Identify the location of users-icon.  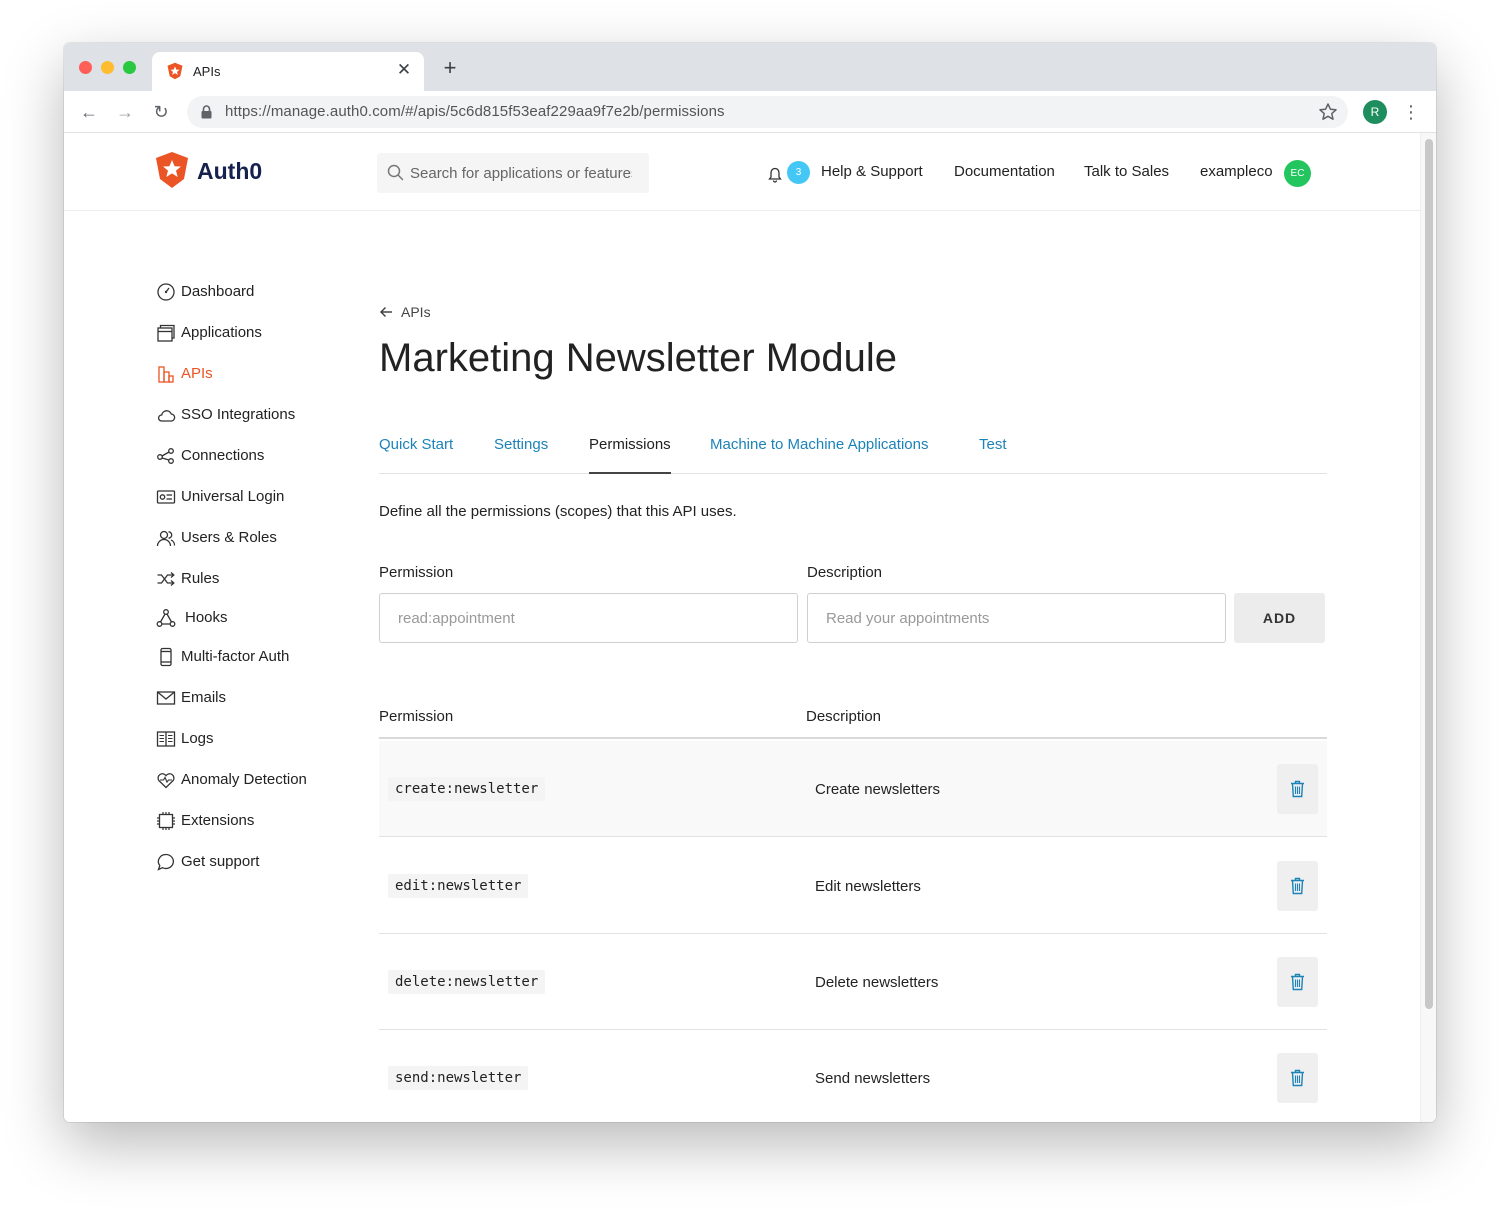
(166, 538).